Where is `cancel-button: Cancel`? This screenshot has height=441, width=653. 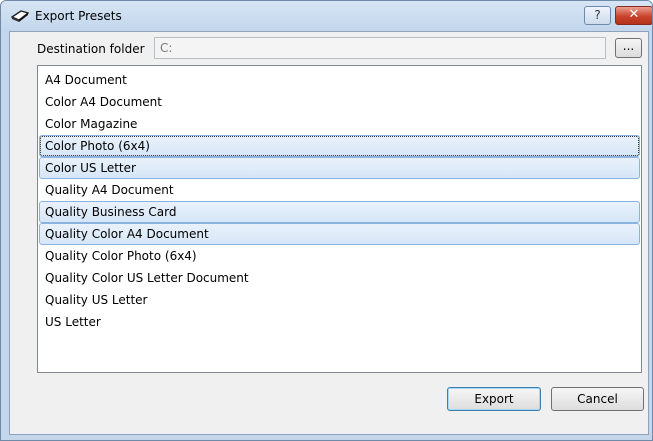
cancel-button: Cancel is located at coordinates (597, 399).